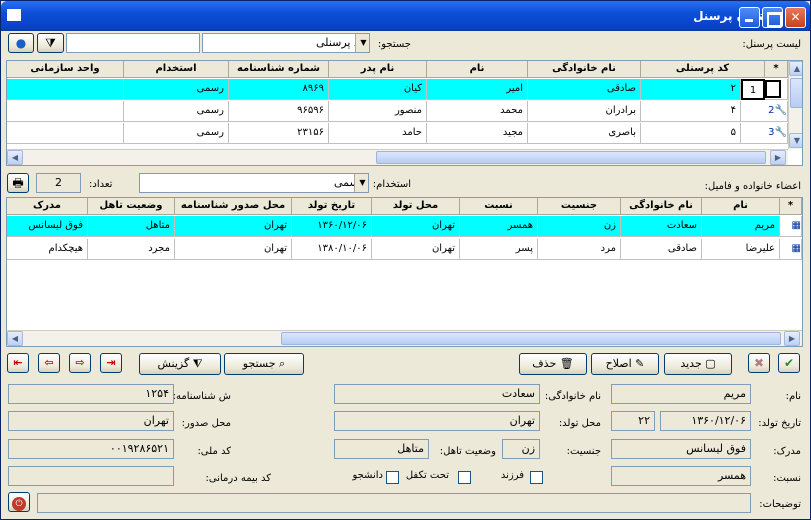 This screenshot has width=811, height=520. I want to click on col-header: نسبت, so click(499, 206).